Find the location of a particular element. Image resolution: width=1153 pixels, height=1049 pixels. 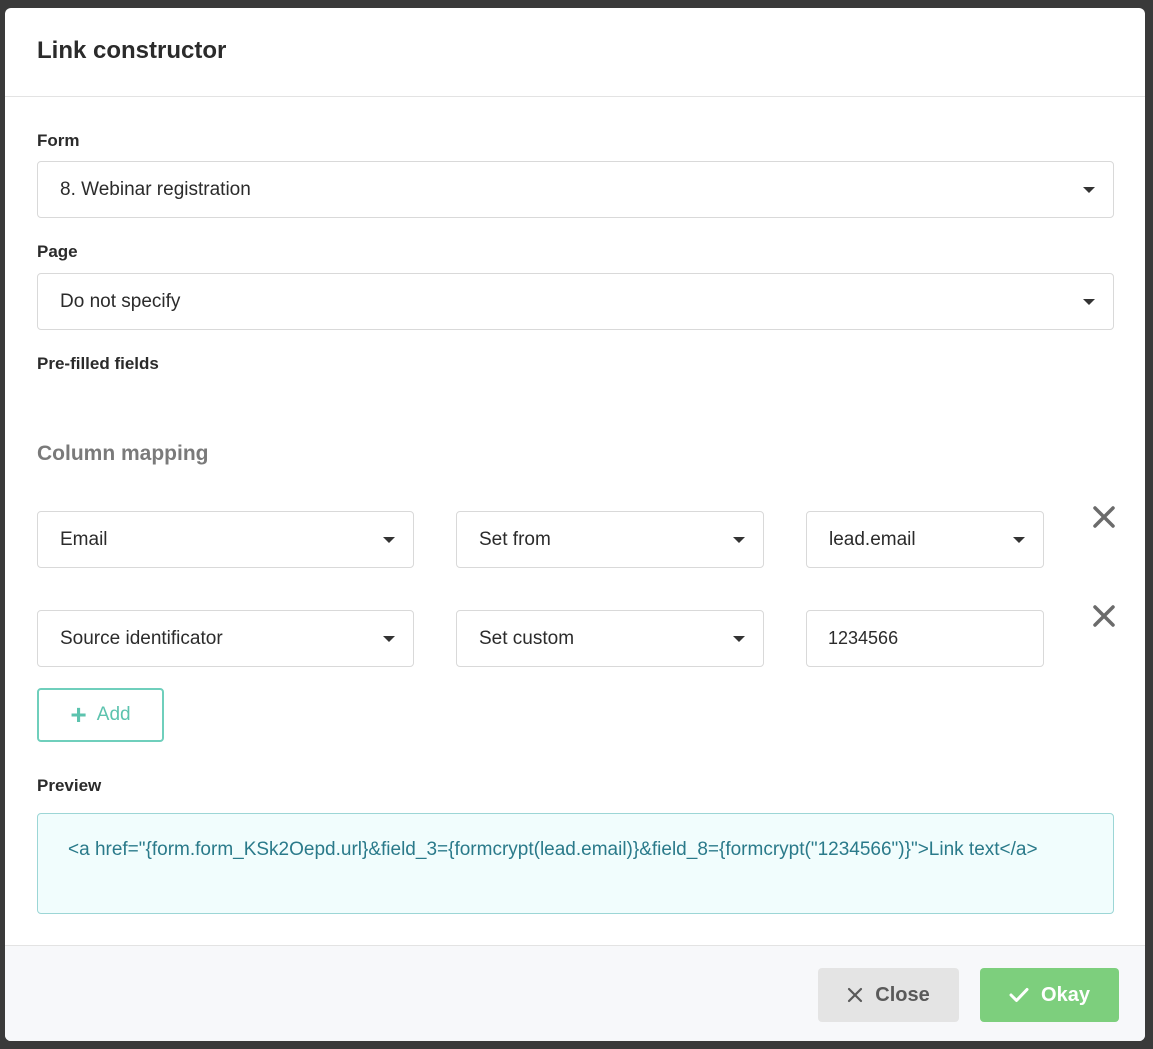

column-mapping-title: Column mapping is located at coordinates (123, 453).